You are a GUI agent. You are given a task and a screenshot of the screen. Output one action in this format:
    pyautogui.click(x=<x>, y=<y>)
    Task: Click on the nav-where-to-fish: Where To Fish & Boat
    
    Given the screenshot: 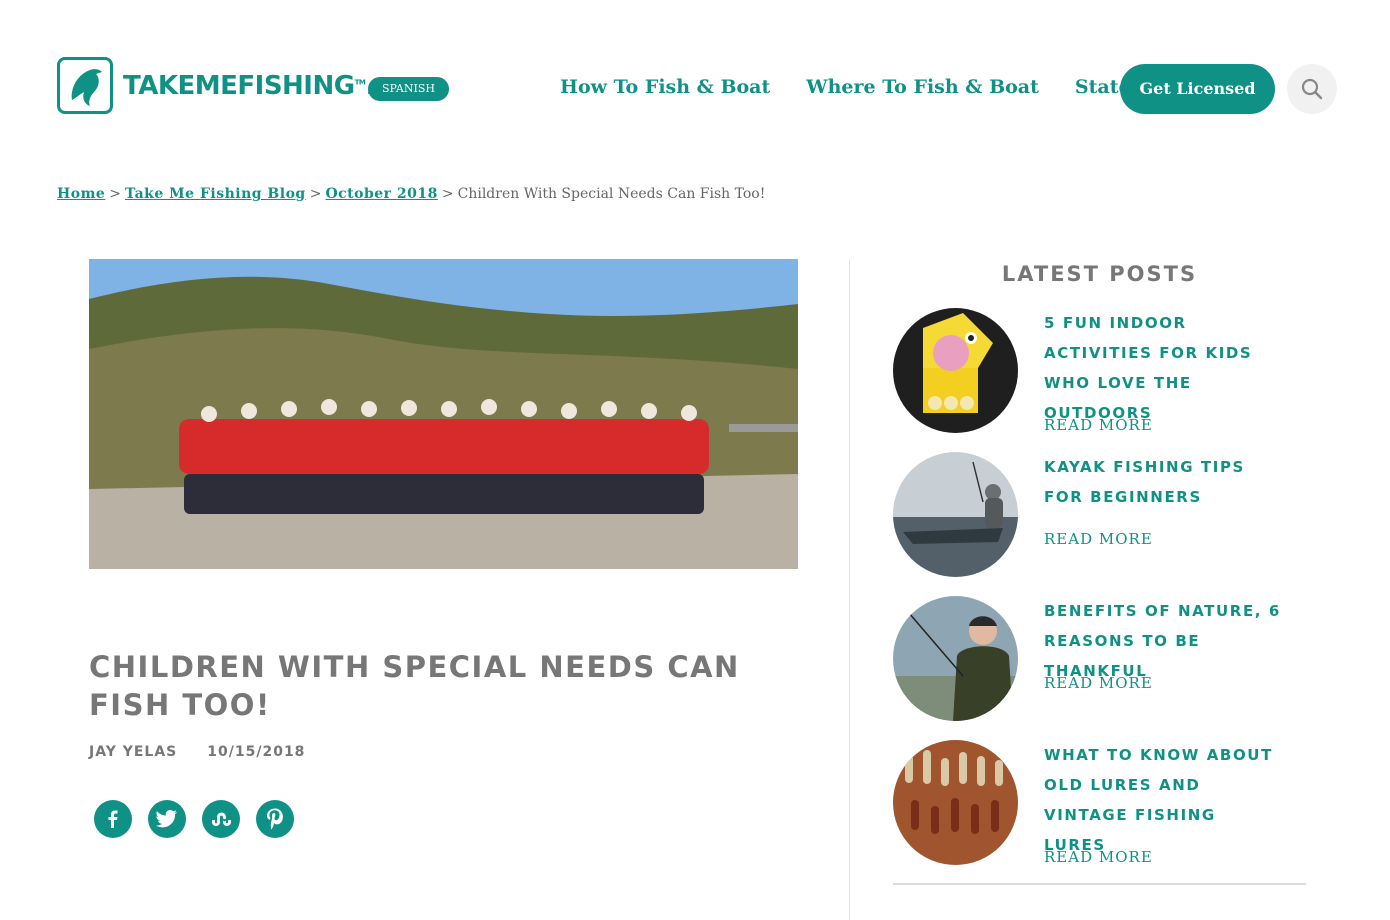 What is the action you would take?
    pyautogui.click(x=922, y=87)
    